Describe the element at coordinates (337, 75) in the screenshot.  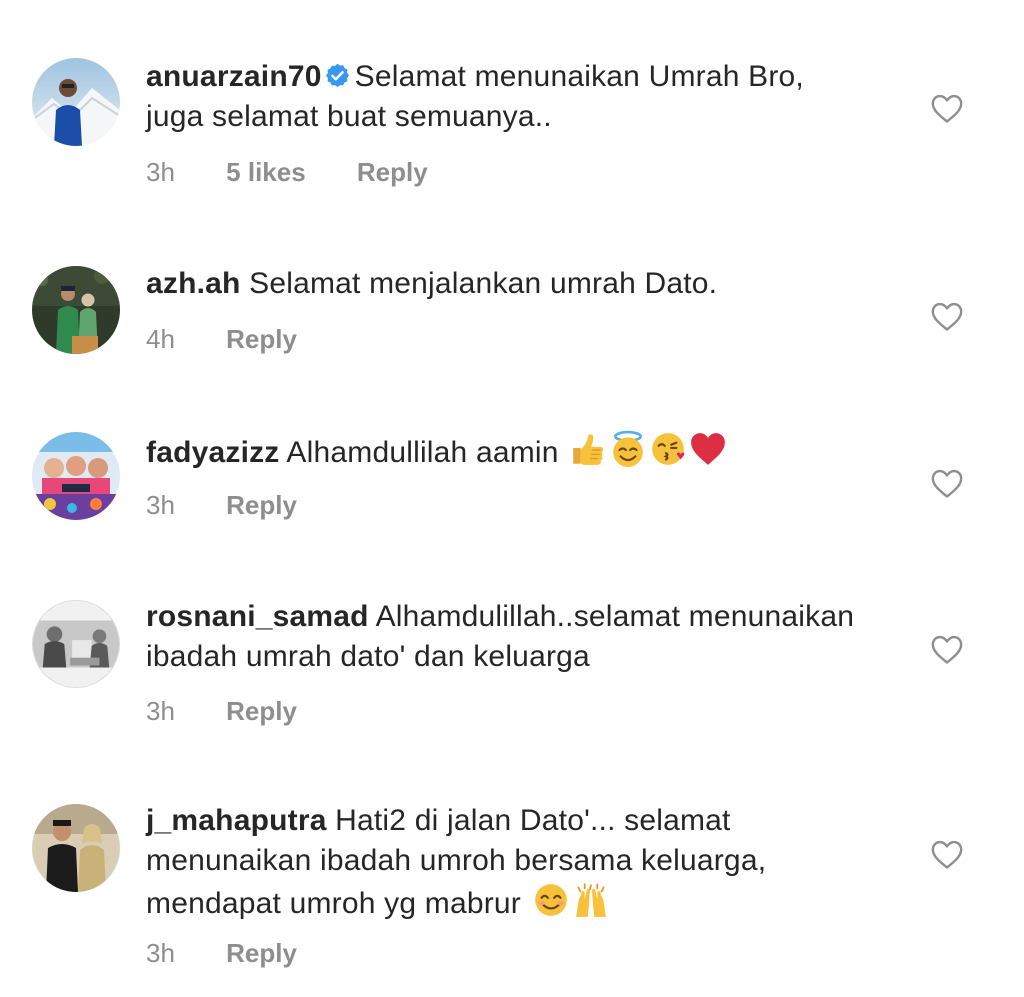
I see `verified-badge-icon` at that location.